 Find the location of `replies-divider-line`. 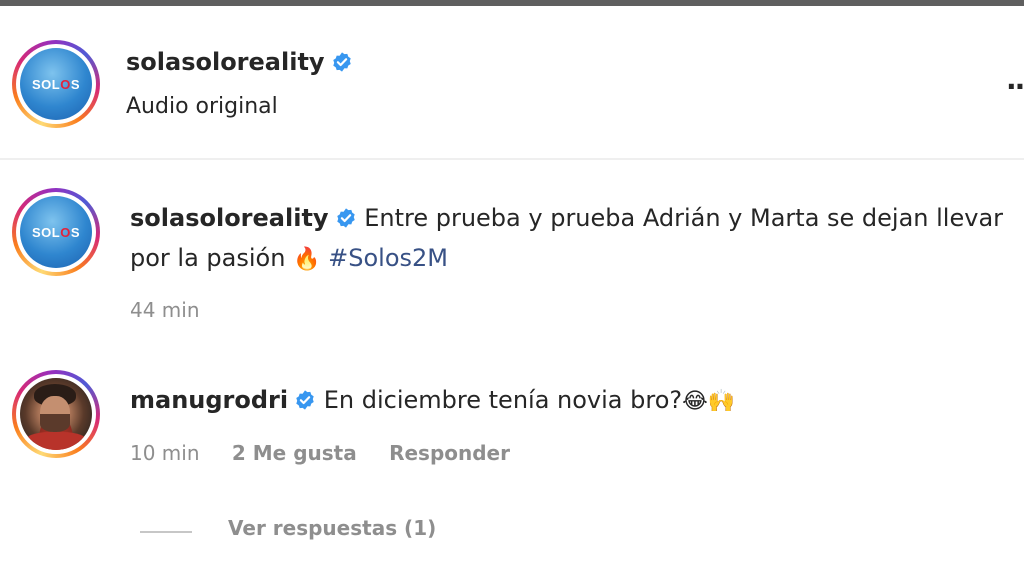

replies-divider-line is located at coordinates (166, 532).